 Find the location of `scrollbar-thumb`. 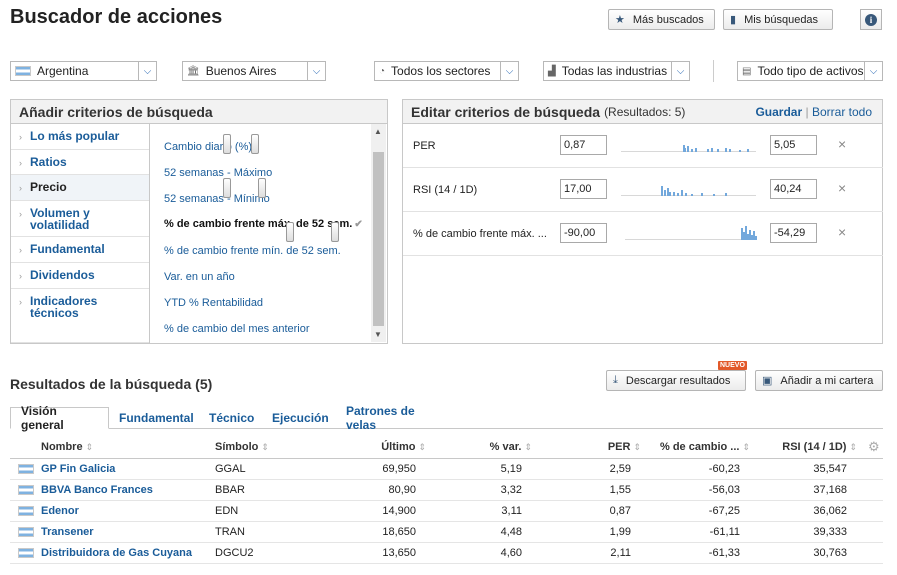

scrollbar-thumb is located at coordinates (378, 239).